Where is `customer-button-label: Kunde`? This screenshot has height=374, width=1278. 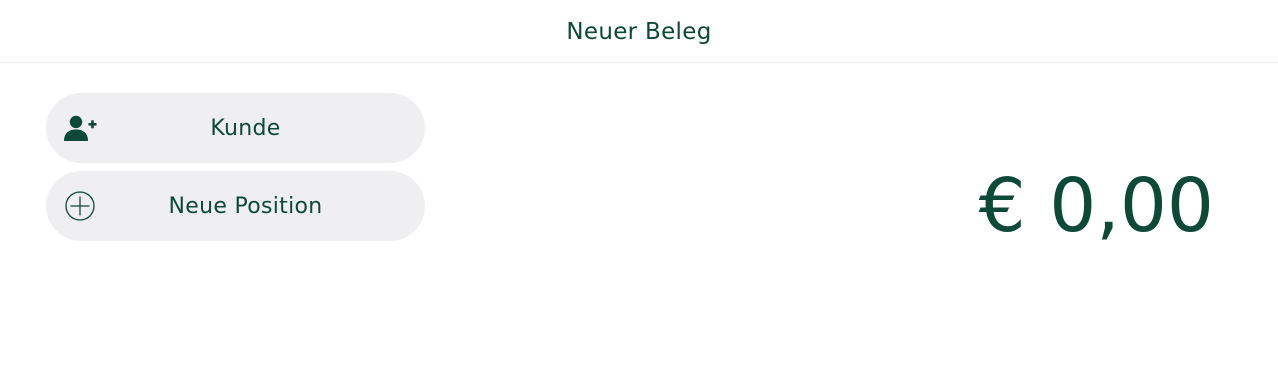
customer-button-label: Kunde is located at coordinates (245, 128).